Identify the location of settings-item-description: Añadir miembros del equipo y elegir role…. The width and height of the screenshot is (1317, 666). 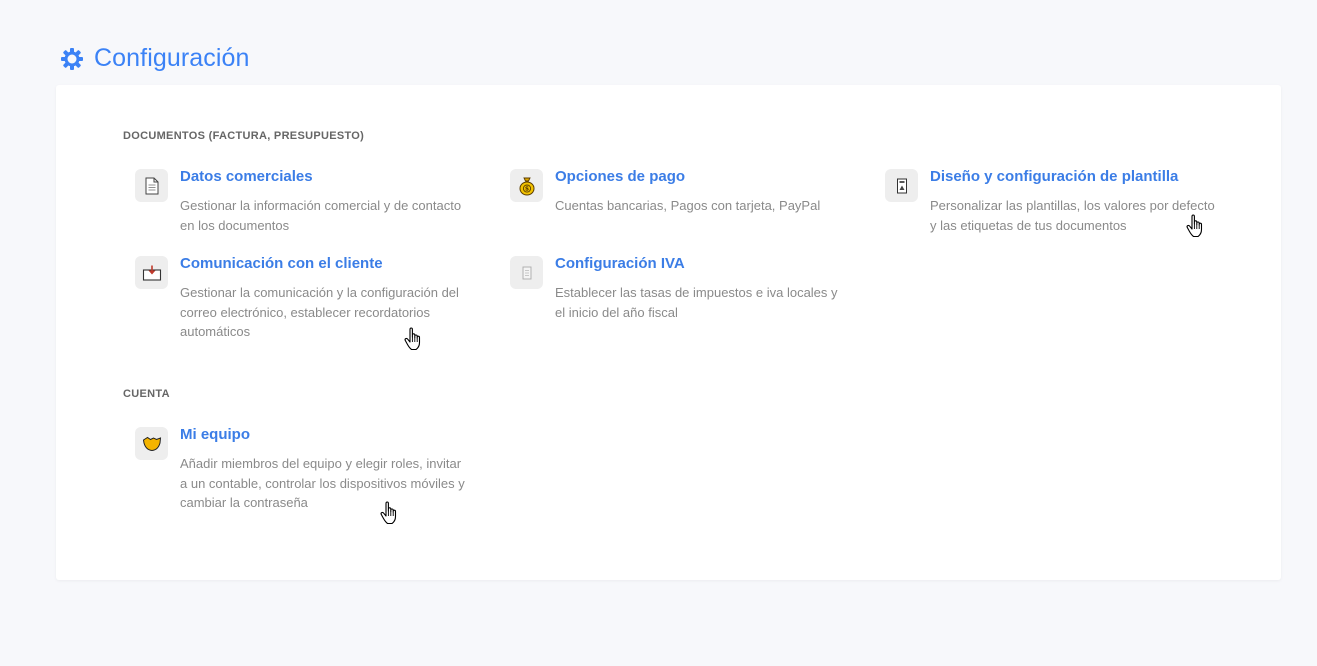
(322, 483).